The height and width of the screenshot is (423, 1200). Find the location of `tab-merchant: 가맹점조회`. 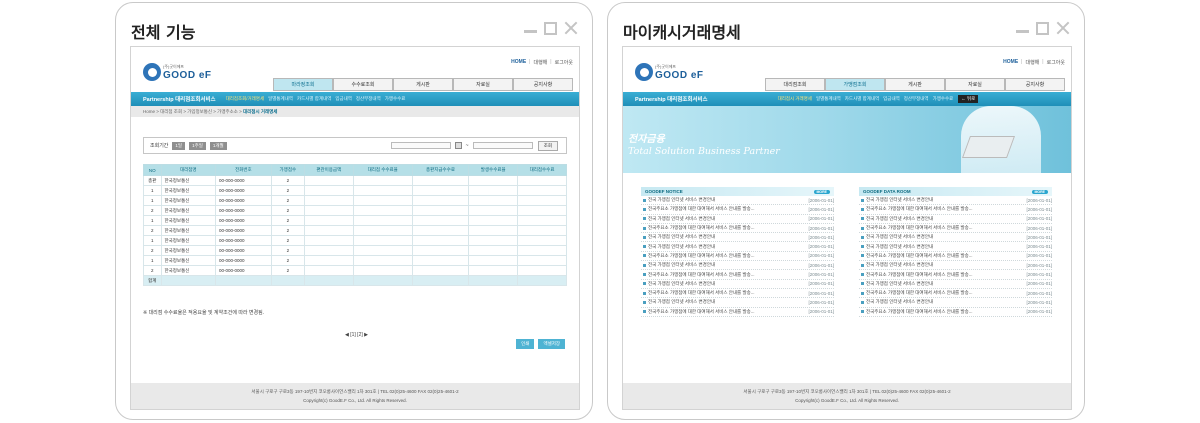

tab-merchant: 가맹점조회 is located at coordinates (855, 84).